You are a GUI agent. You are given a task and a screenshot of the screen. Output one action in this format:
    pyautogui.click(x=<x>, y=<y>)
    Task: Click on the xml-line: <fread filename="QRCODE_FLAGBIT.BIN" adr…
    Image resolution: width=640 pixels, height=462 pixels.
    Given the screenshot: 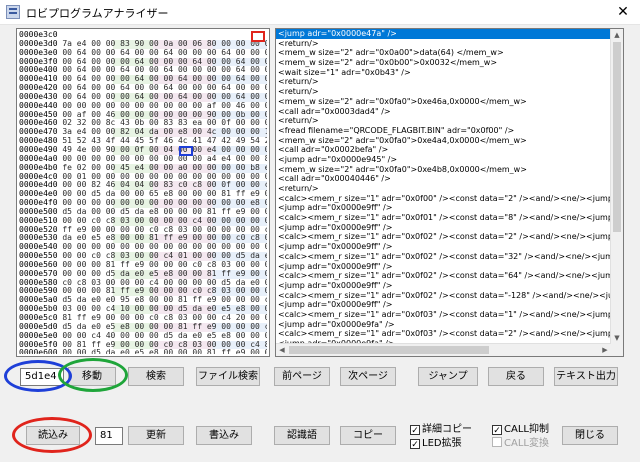 What is the action you would take?
    pyautogui.click(x=443, y=131)
    